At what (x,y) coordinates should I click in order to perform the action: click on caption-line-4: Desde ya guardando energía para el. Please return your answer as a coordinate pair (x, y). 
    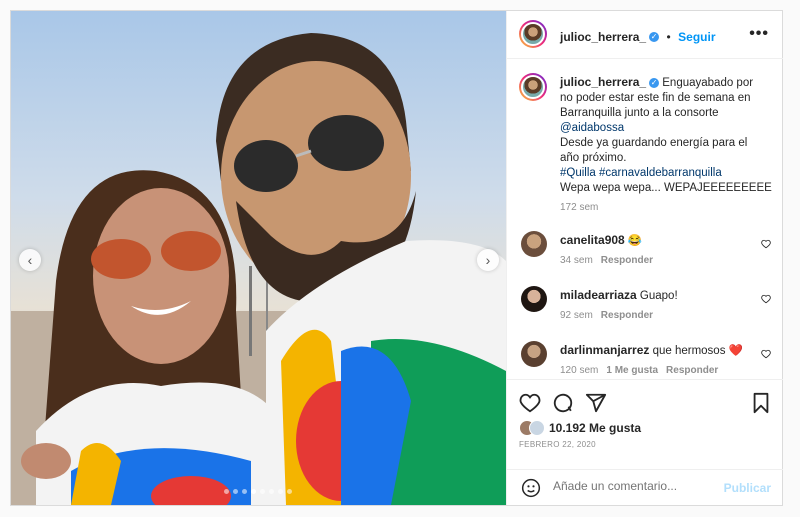
    Looking at the image, I should click on (654, 143).